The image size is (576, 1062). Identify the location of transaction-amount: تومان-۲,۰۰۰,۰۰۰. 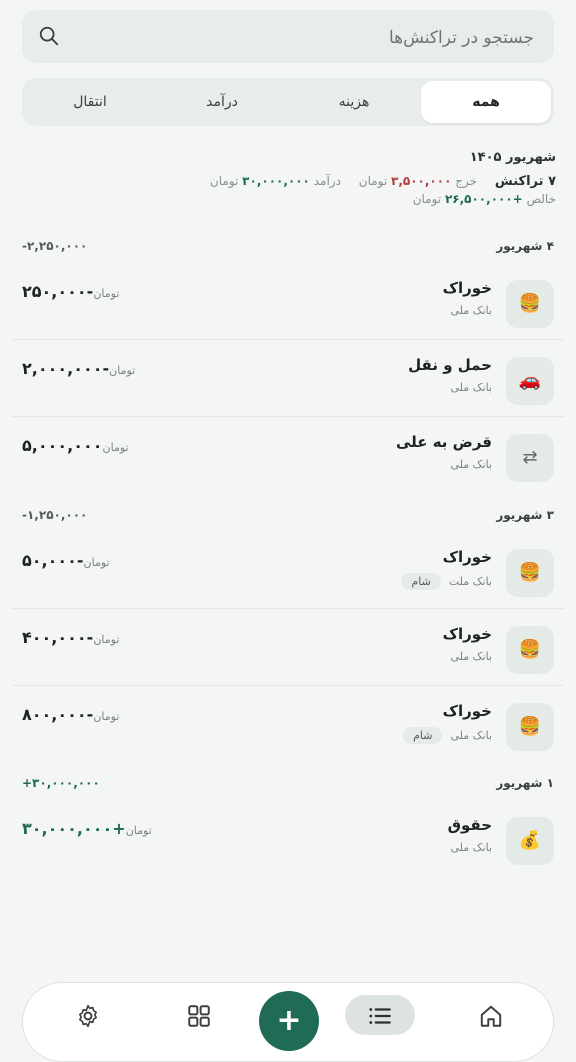
(81, 368).